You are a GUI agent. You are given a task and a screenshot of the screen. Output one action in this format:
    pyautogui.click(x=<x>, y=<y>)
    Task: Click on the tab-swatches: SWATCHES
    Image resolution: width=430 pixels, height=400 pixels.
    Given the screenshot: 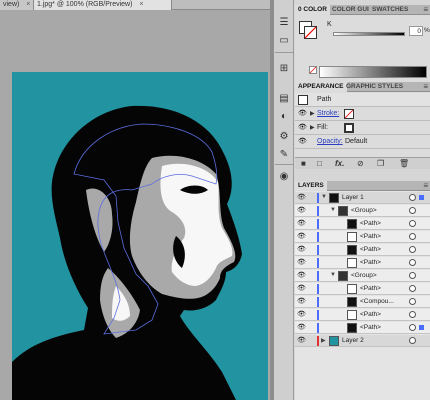 What is the action you would take?
    pyautogui.click(x=390, y=10)
    